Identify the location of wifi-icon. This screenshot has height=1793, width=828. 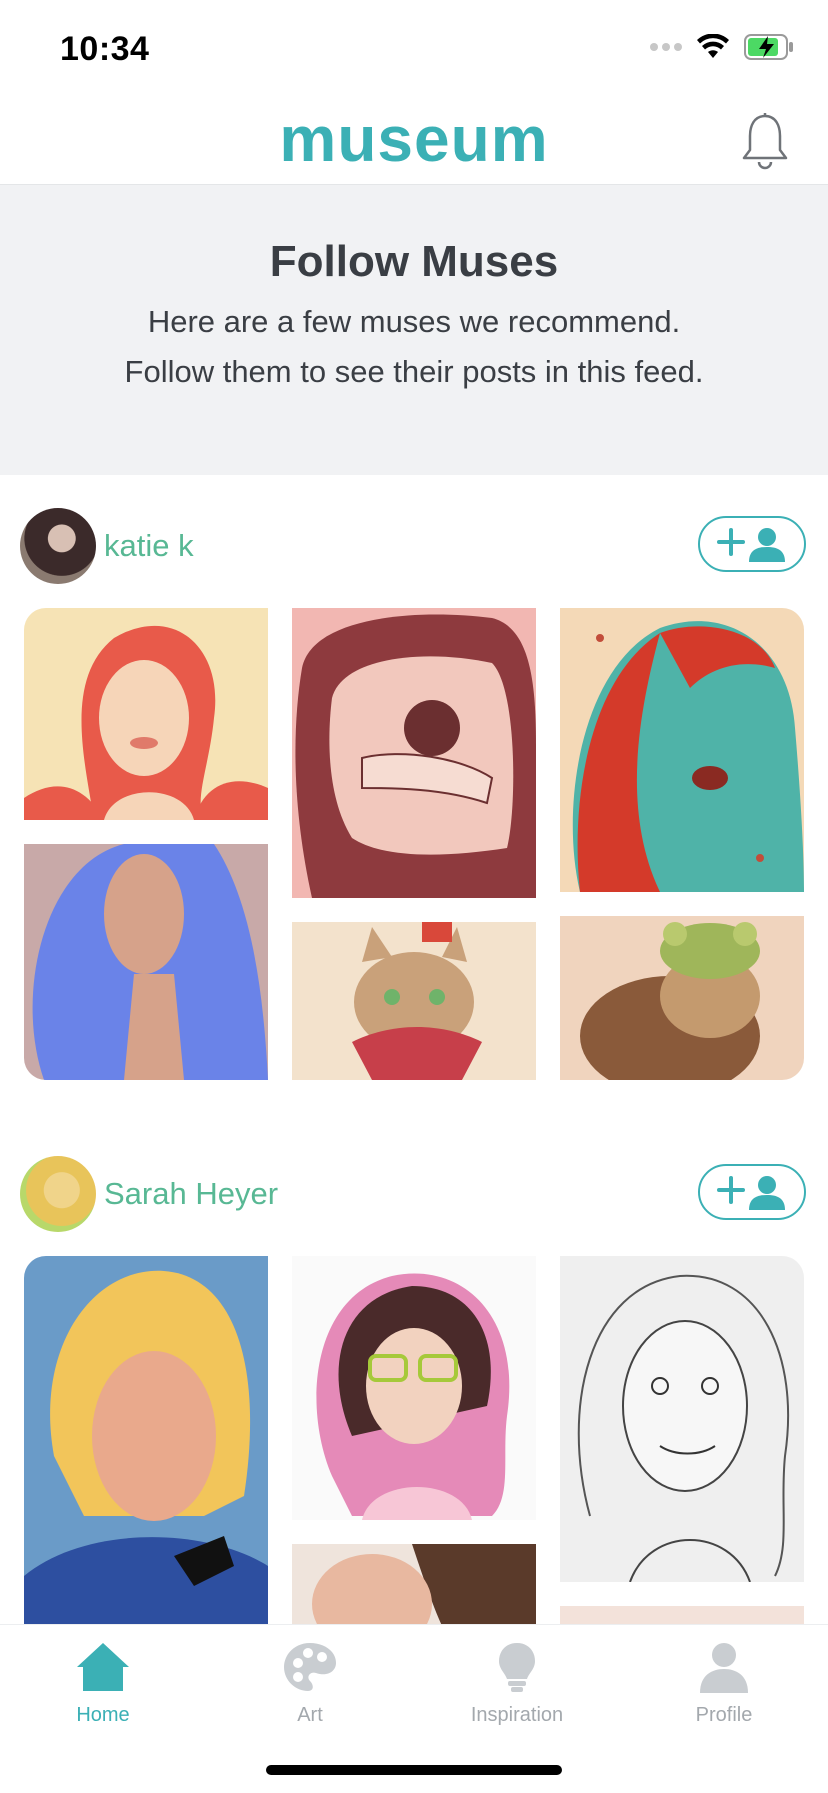
(713, 46).